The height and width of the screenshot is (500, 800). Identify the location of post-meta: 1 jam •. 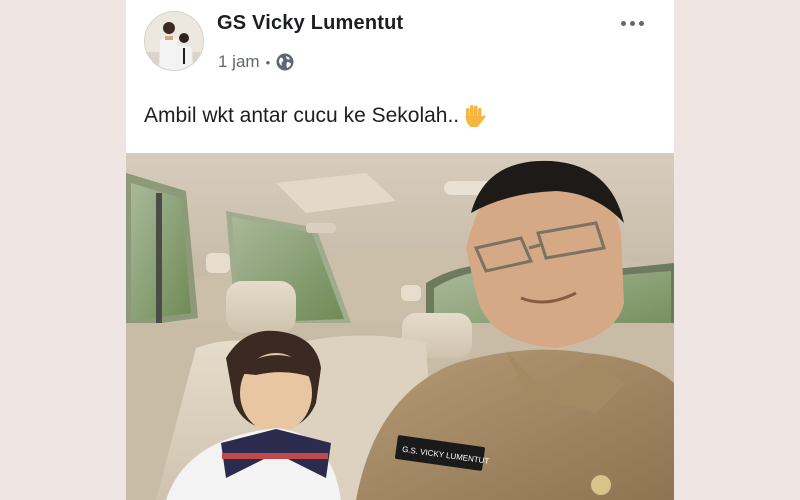
(256, 62).